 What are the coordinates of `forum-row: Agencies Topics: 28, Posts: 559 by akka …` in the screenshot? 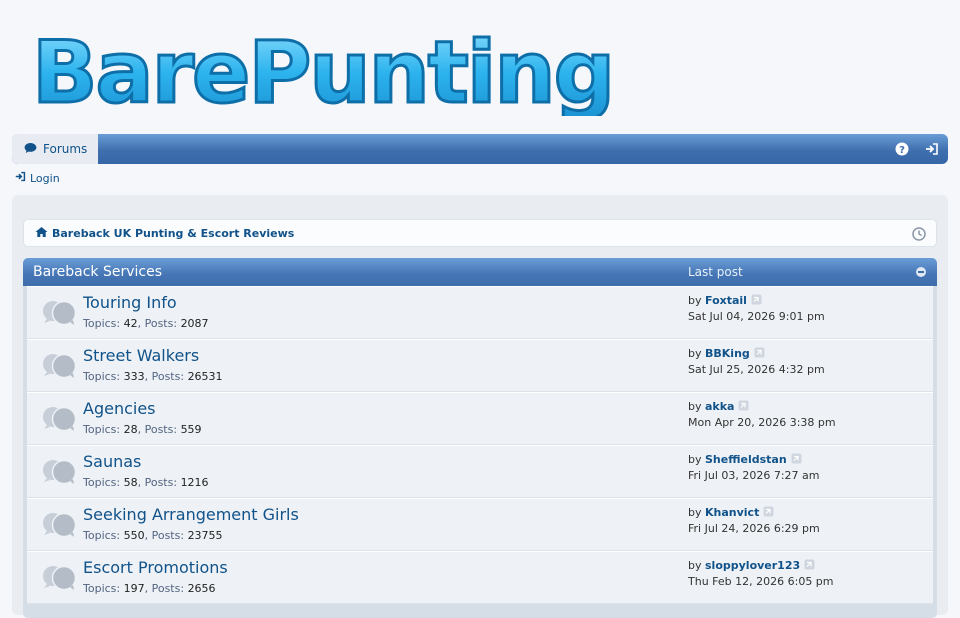 It's located at (480, 418).